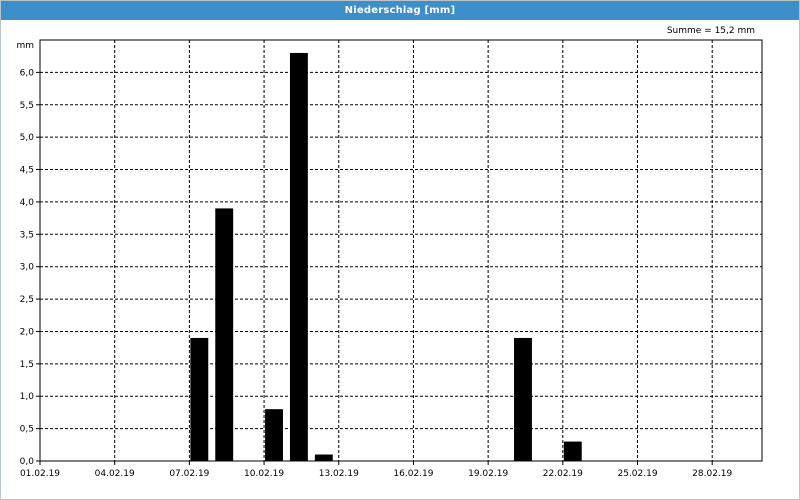  I want to click on y-tick-label: 0,0, so click(27, 462).